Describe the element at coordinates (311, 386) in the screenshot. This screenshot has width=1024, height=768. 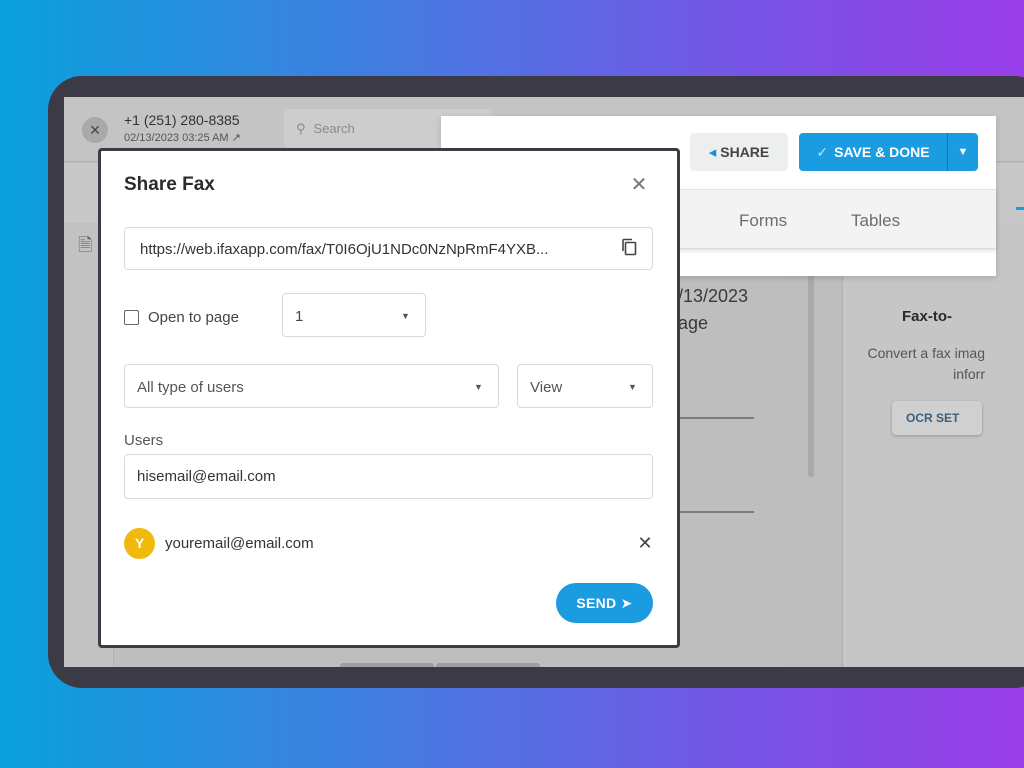
I see `user-type-select: All type of users ▼` at that location.